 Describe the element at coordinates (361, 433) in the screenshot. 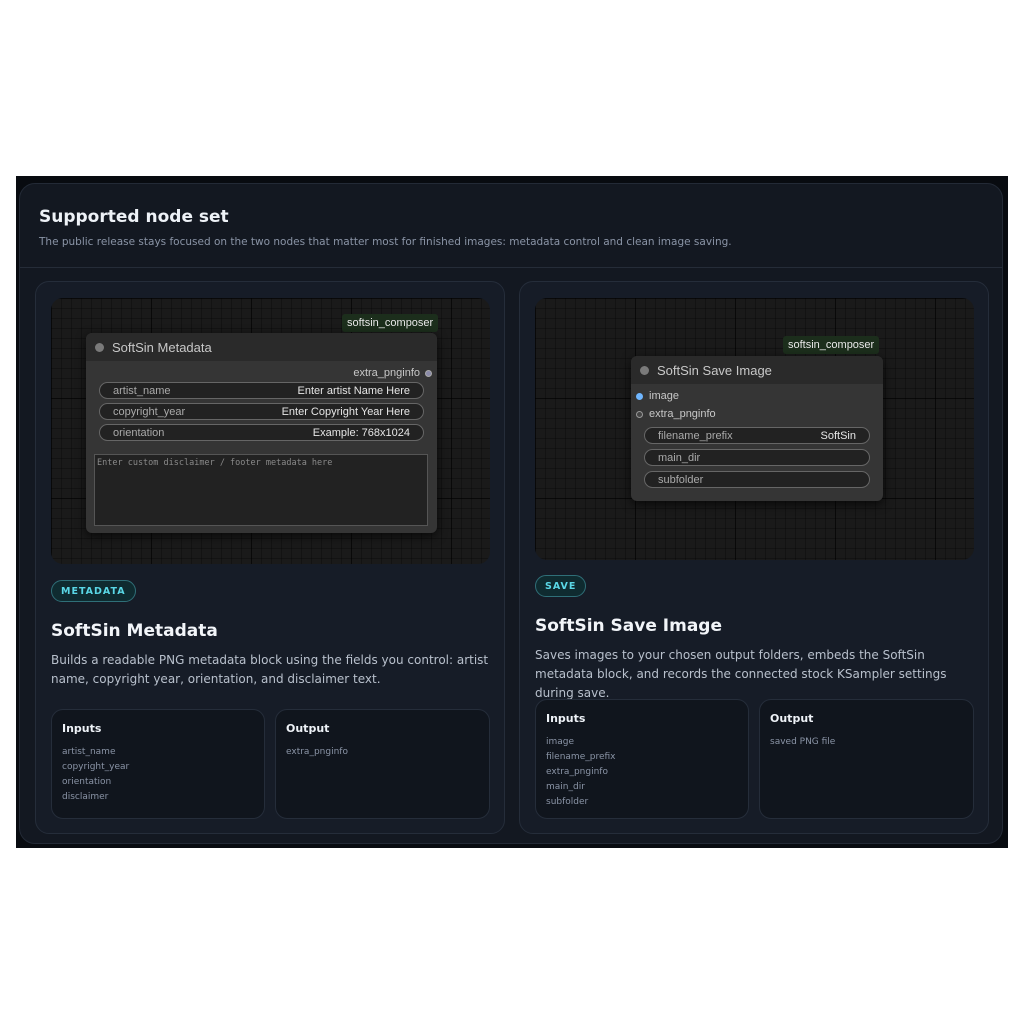

I see `widget-value: Example: 768x1024` at that location.